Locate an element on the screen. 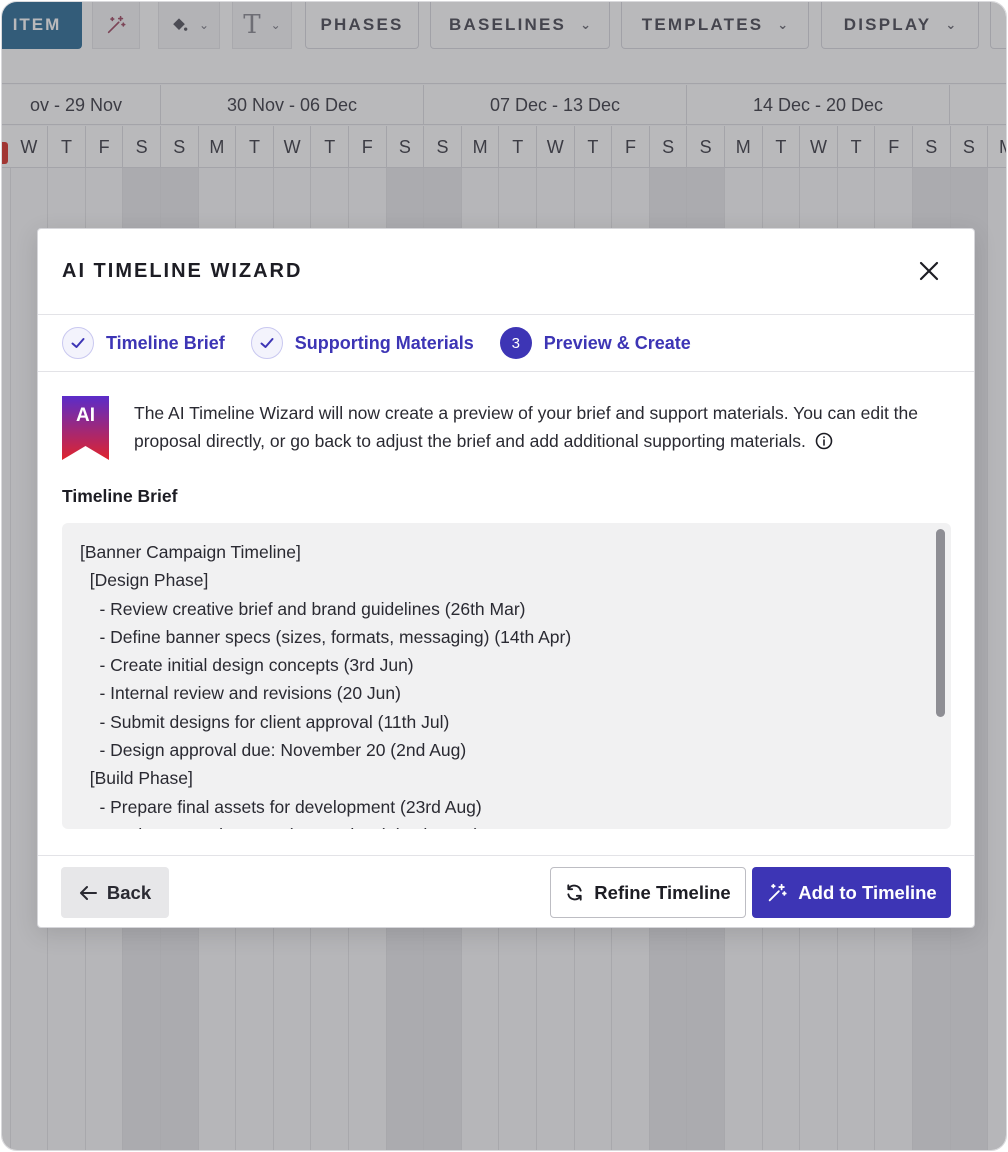 This screenshot has height=1152, width=1008. back-button: Back is located at coordinates (115, 892).